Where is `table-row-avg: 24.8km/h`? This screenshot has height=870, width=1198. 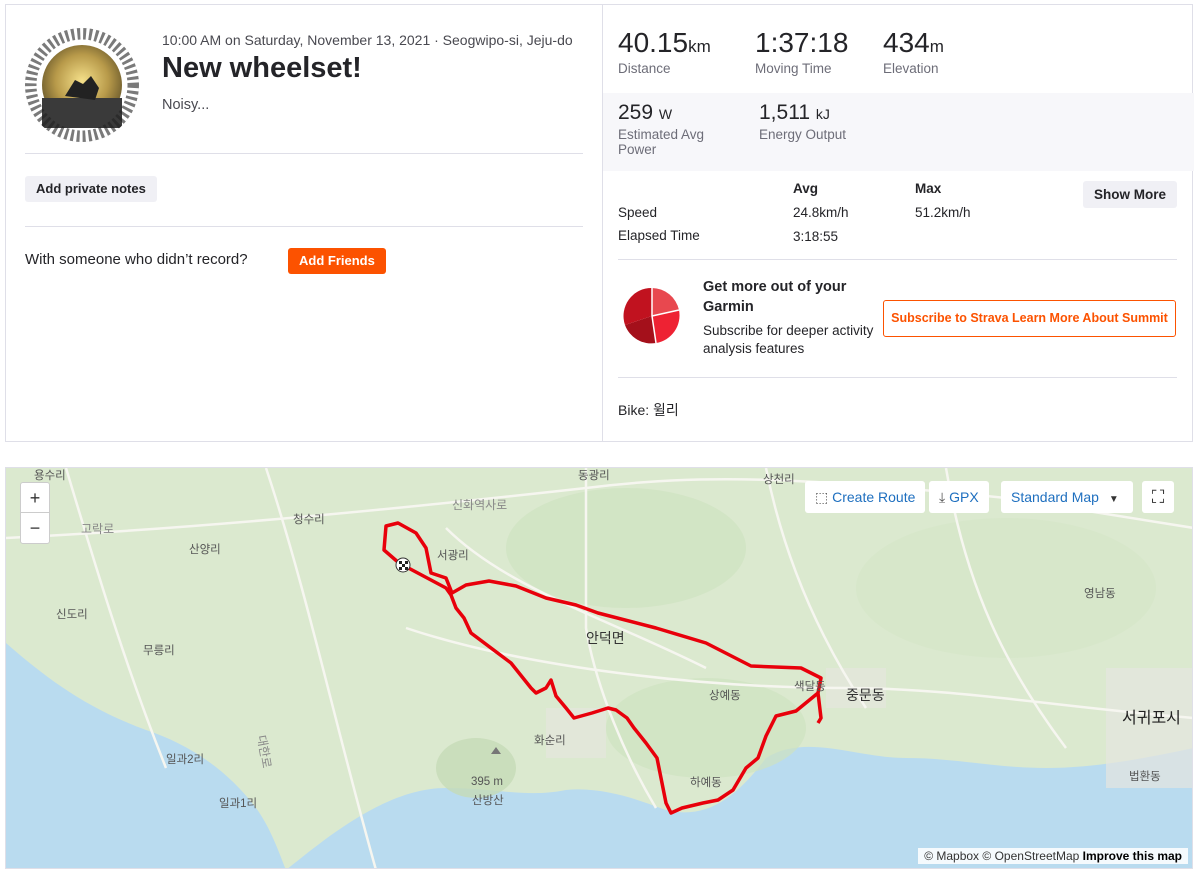
table-row-avg: 24.8km/h is located at coordinates (821, 212).